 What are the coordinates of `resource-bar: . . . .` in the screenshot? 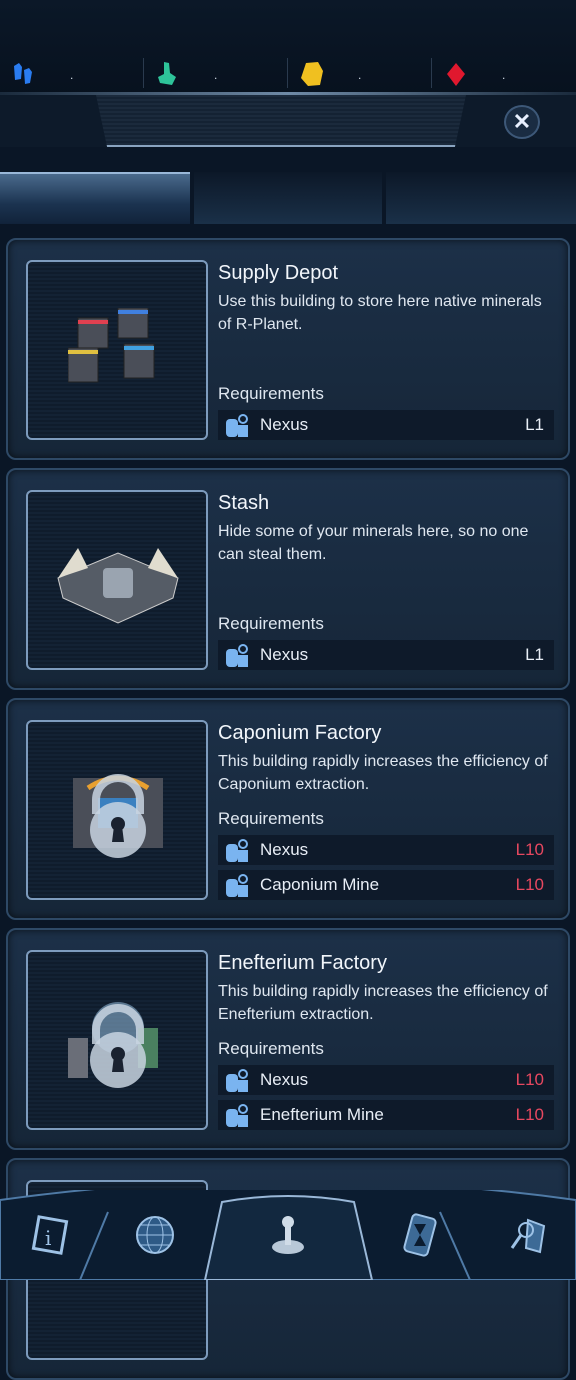 It's located at (288, 48).